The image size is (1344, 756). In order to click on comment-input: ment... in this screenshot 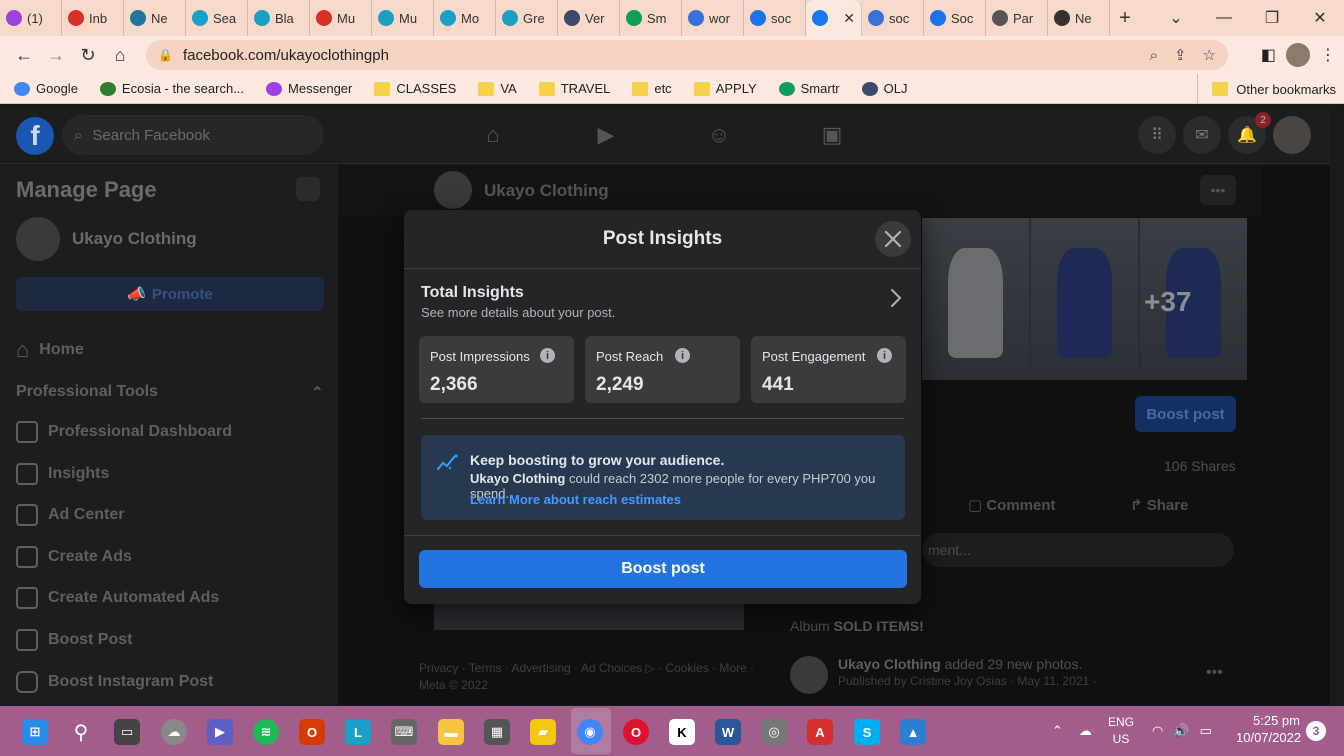, I will do `click(1078, 550)`.